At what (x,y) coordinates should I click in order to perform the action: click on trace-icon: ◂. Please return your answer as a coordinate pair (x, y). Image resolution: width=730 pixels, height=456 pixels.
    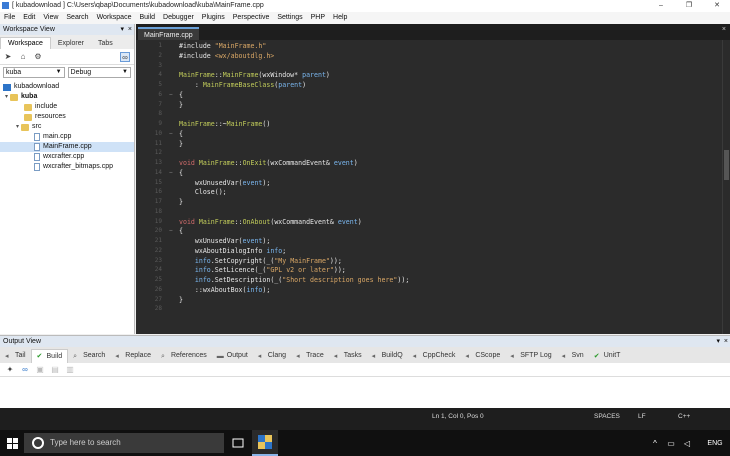
    Looking at the image, I should click on (298, 356).